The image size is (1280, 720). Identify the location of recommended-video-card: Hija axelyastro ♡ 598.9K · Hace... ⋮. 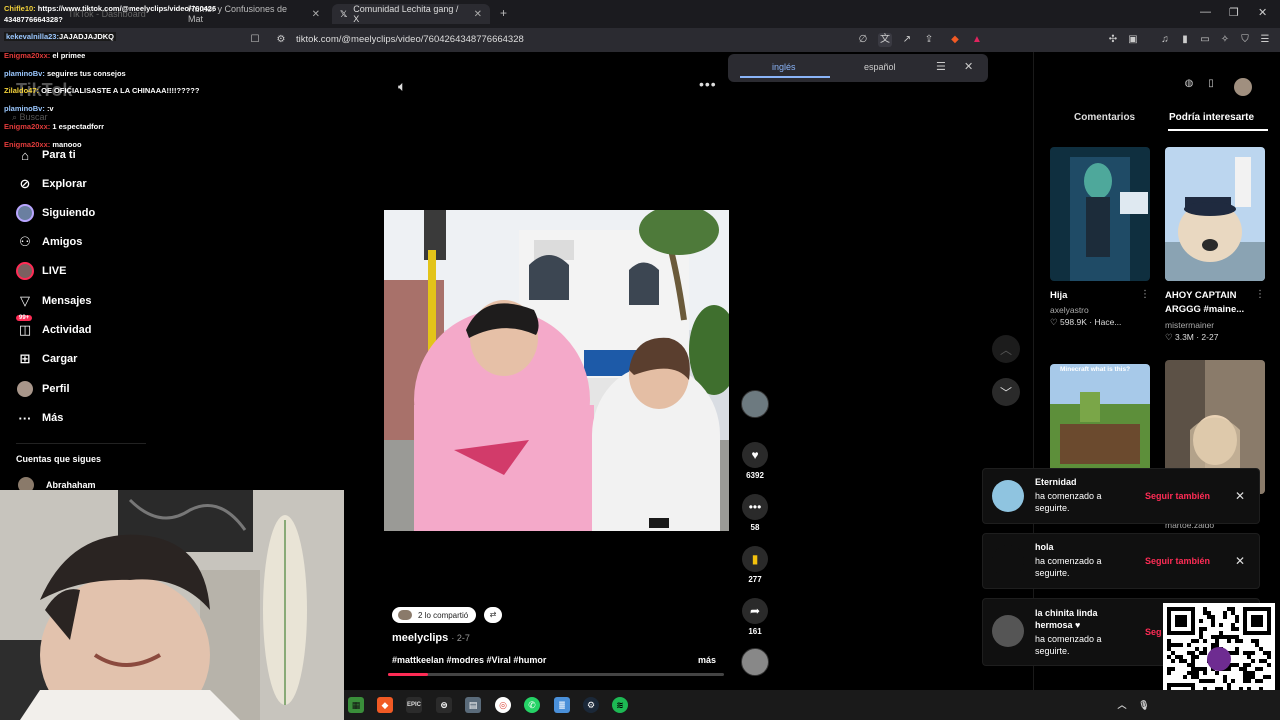
(1100, 237).